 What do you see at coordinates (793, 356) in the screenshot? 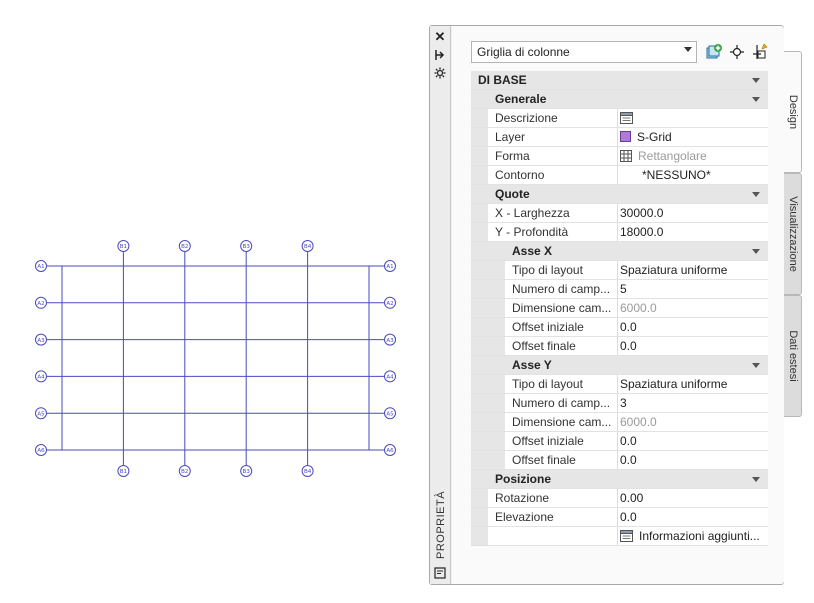
I see `tab-dati-estesi: Dati estesi` at bounding box center [793, 356].